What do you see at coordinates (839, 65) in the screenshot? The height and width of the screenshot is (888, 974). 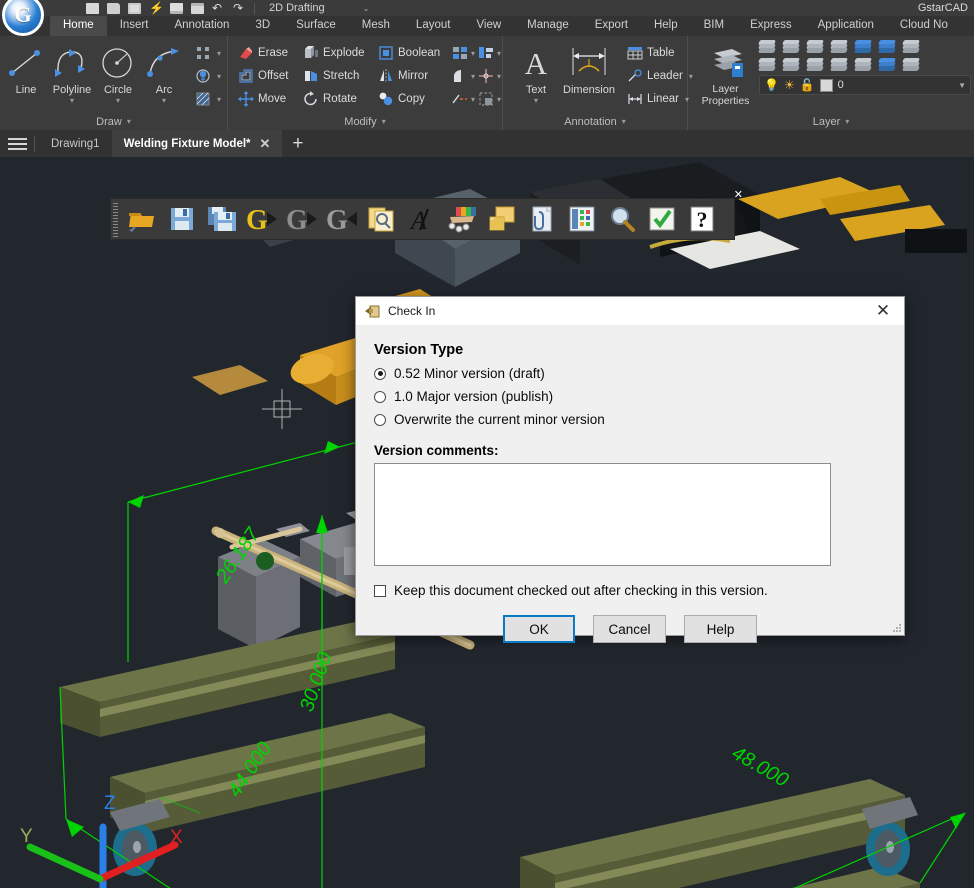 I see `layer-change-icon` at bounding box center [839, 65].